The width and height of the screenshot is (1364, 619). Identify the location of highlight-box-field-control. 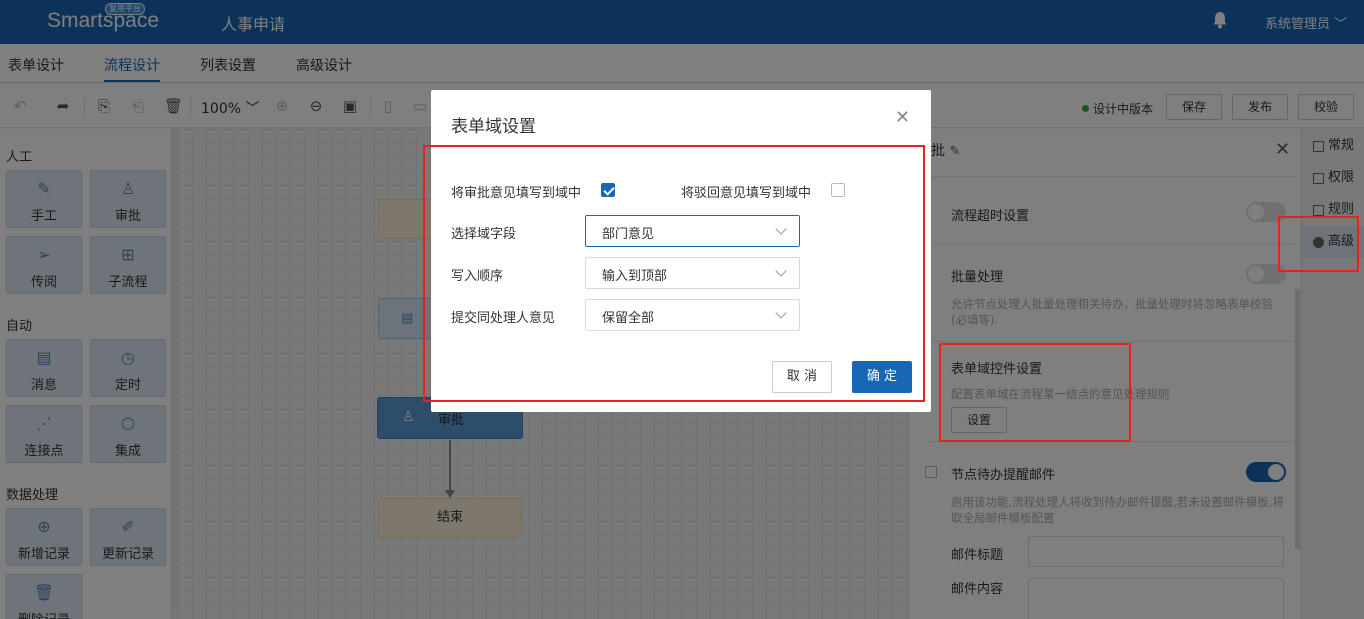
(1035, 392).